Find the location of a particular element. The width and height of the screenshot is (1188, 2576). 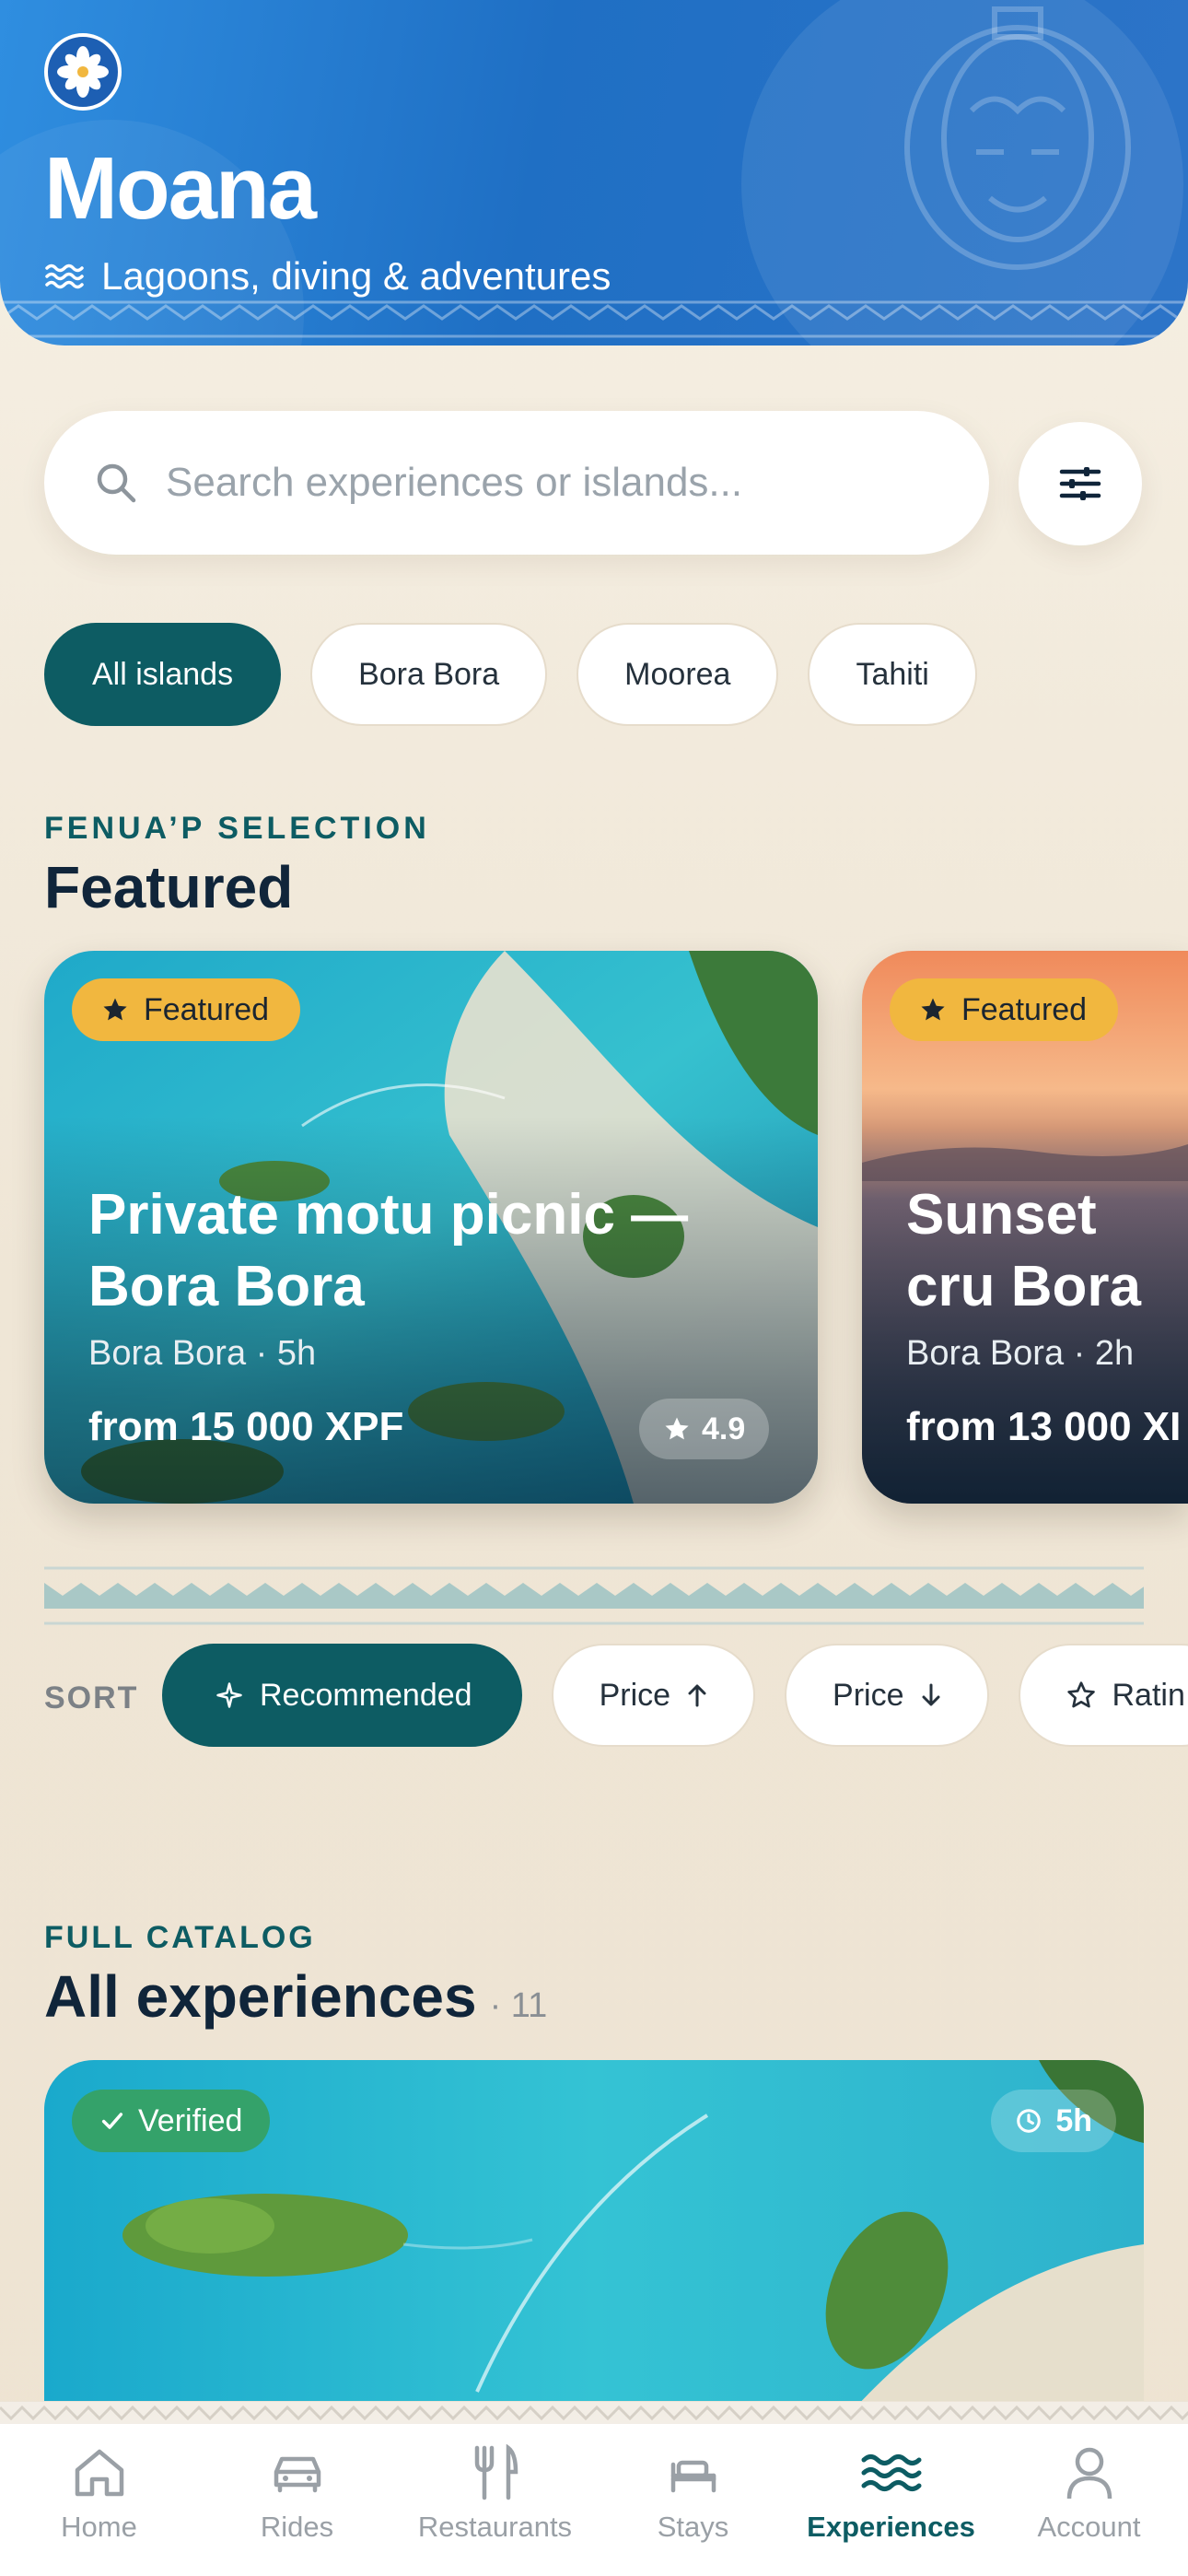

app-logo is located at coordinates (83, 72).